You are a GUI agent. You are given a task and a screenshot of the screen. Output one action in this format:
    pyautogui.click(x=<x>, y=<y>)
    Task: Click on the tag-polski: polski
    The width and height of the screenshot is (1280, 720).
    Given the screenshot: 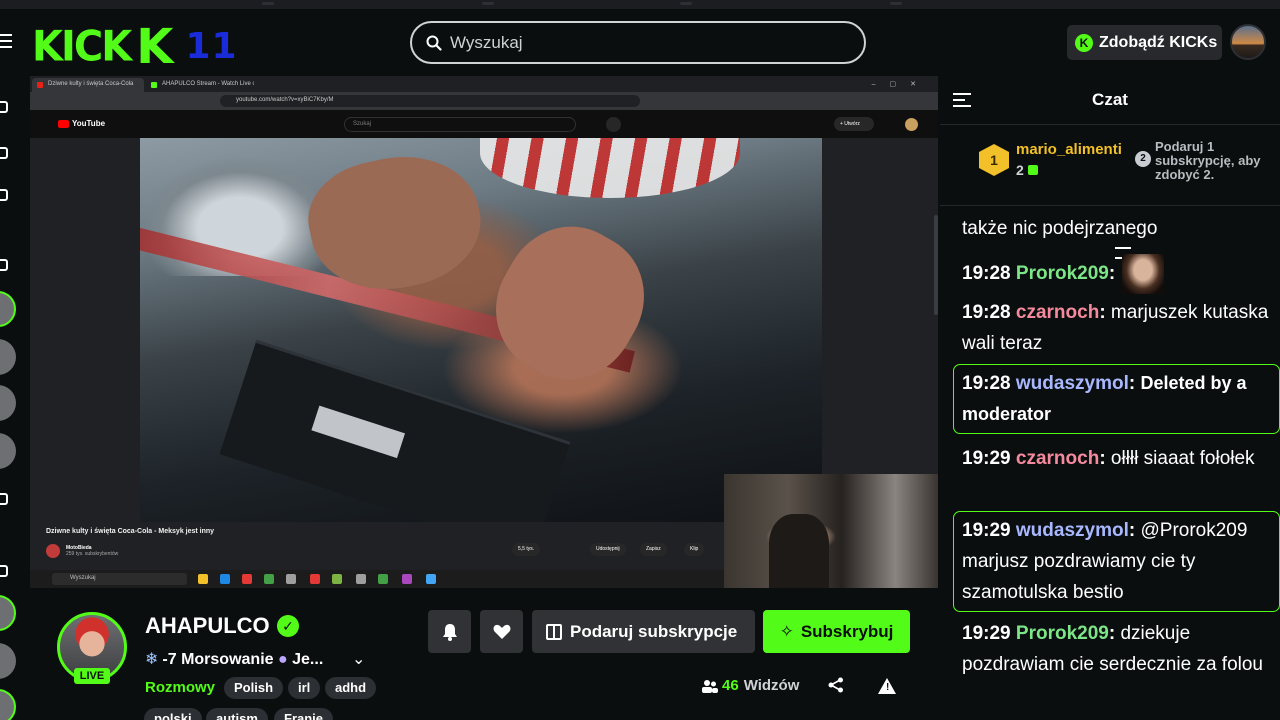 What is the action you would take?
    pyautogui.click(x=173, y=714)
    